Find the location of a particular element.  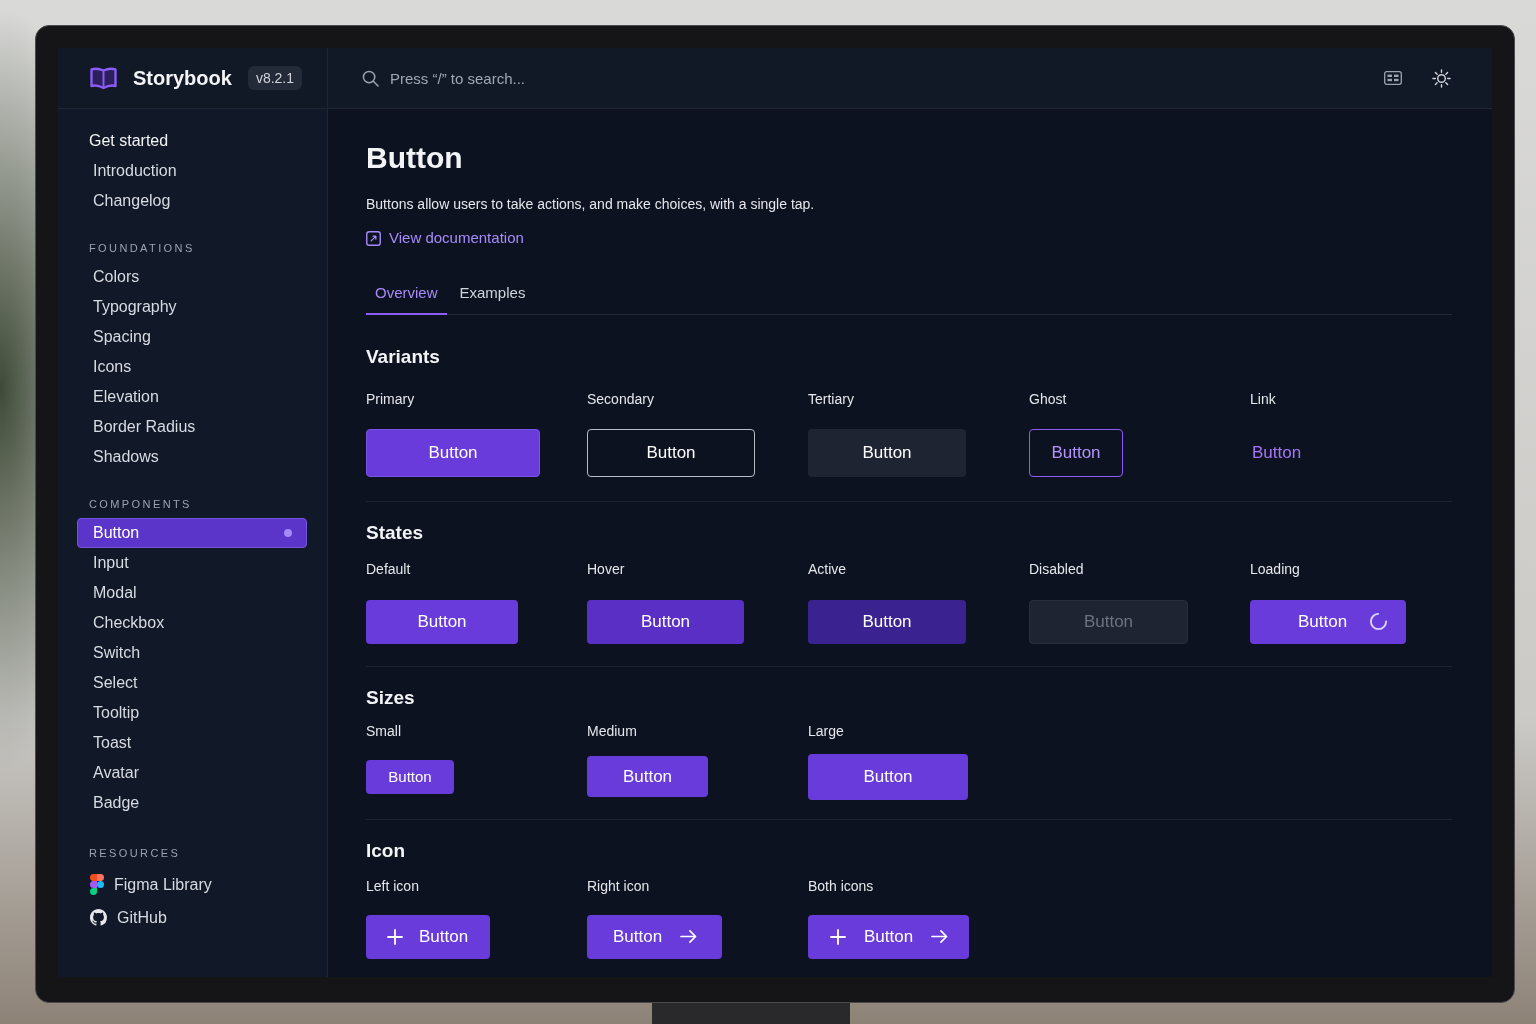

example-label: Secondary is located at coordinates (620, 399).